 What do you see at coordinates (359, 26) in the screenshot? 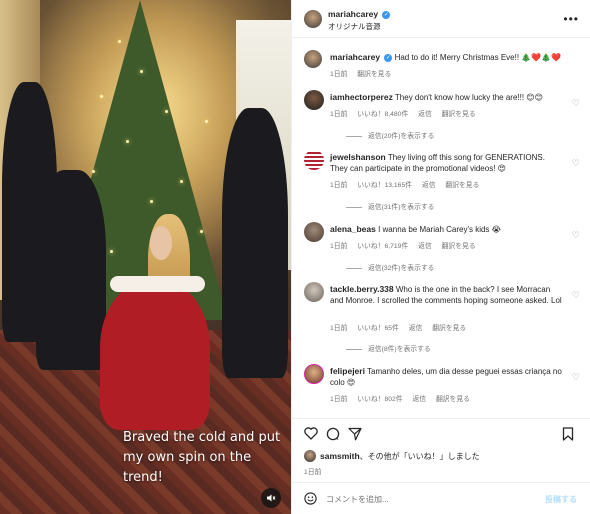
I see `audio-label: オリジナル音源` at bounding box center [359, 26].